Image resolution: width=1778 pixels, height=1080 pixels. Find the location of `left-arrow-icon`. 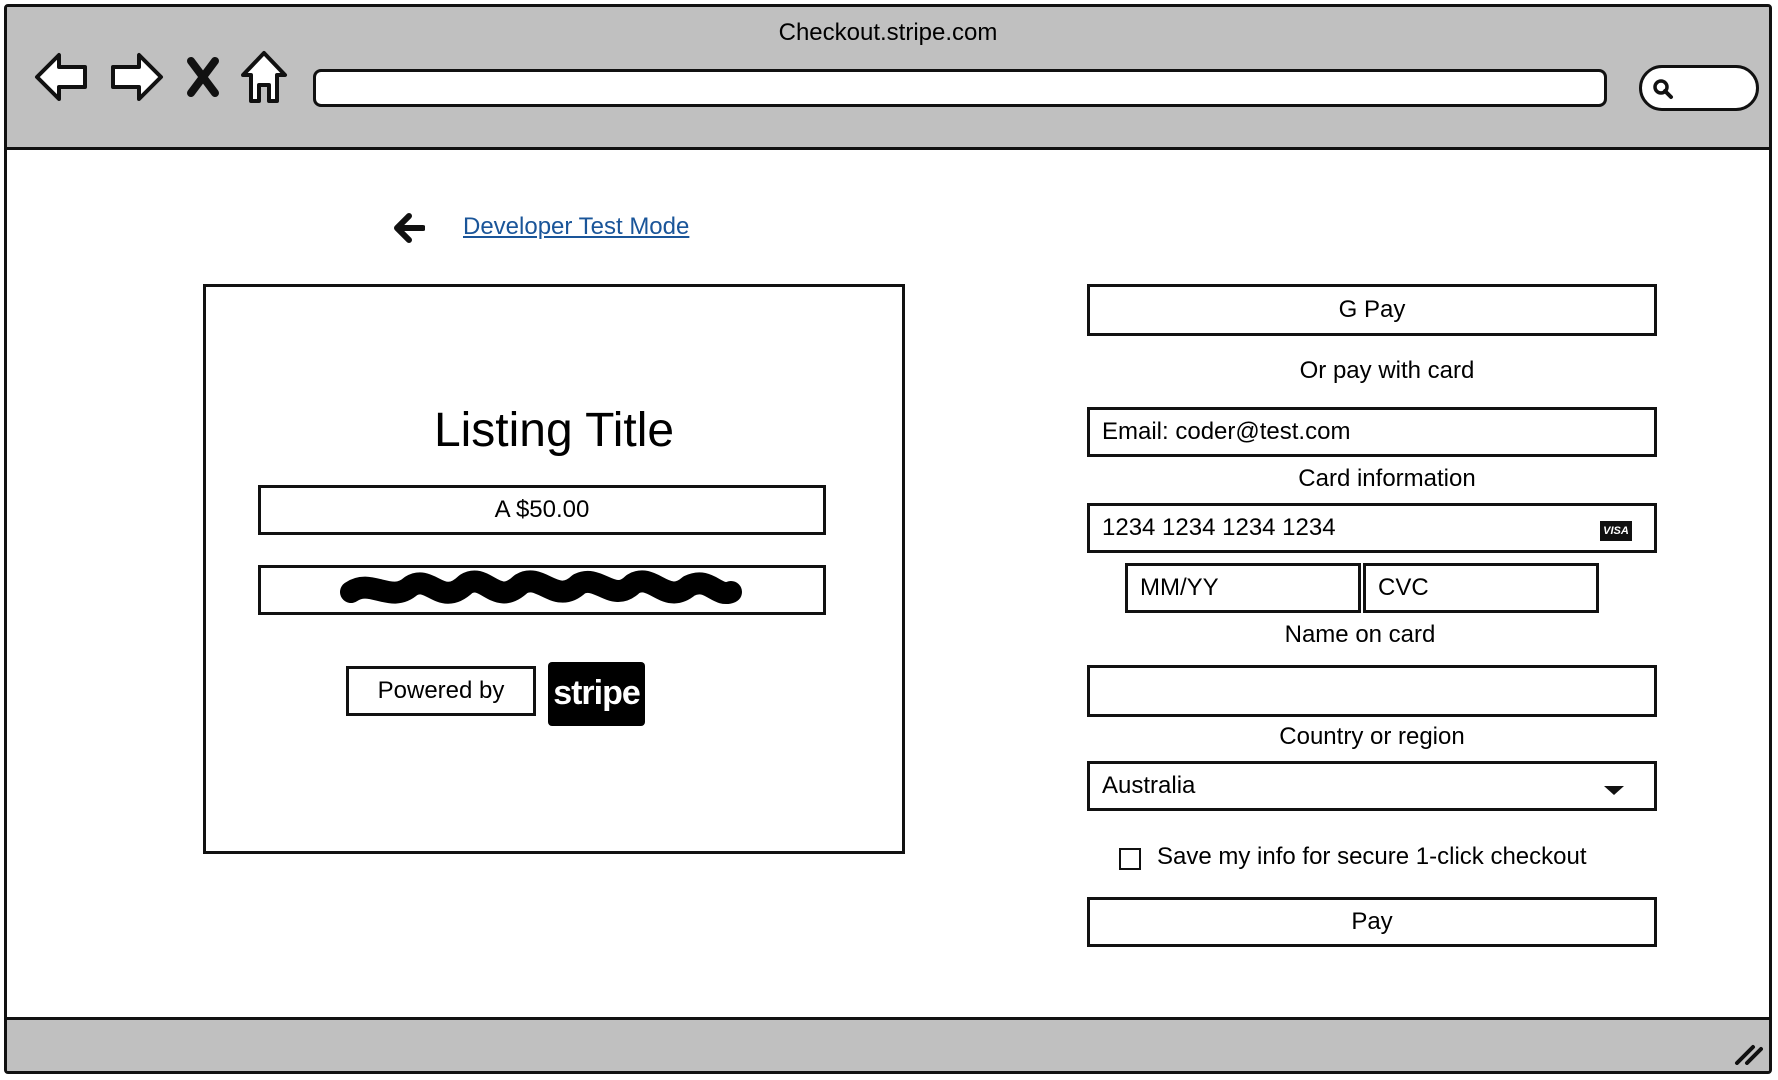

left-arrow-icon is located at coordinates (409, 230).